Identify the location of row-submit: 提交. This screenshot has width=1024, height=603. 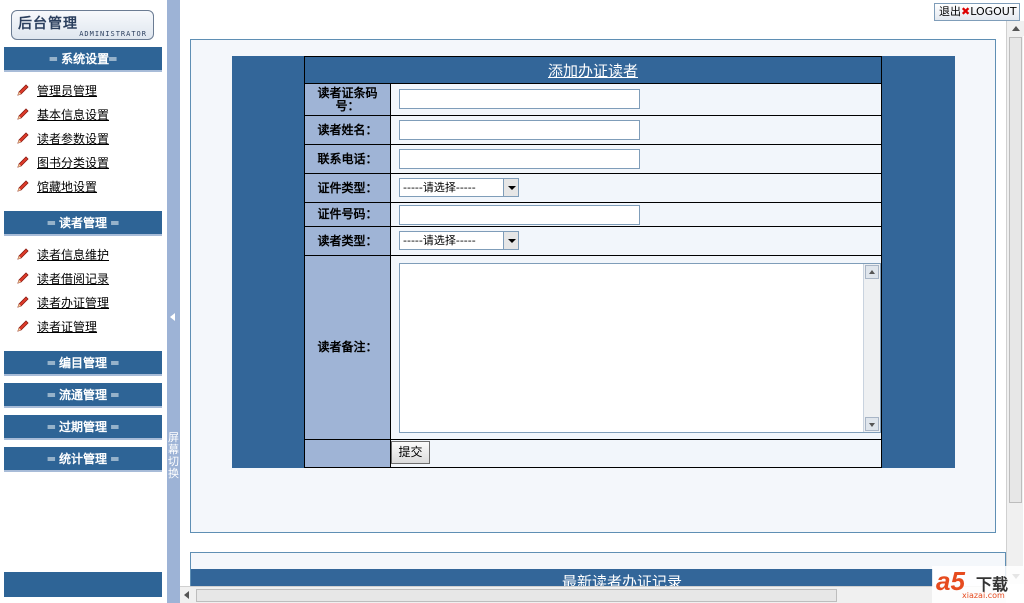
(593, 454).